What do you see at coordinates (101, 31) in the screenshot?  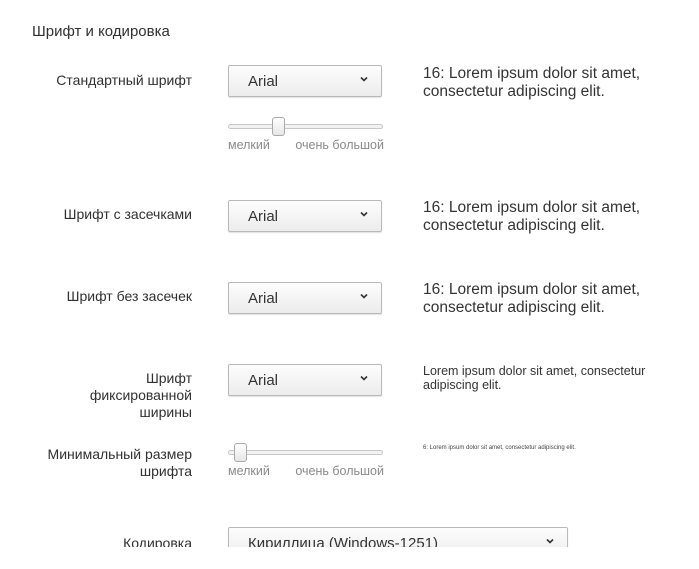 I see `section-title: Шрифт и кодировка` at bounding box center [101, 31].